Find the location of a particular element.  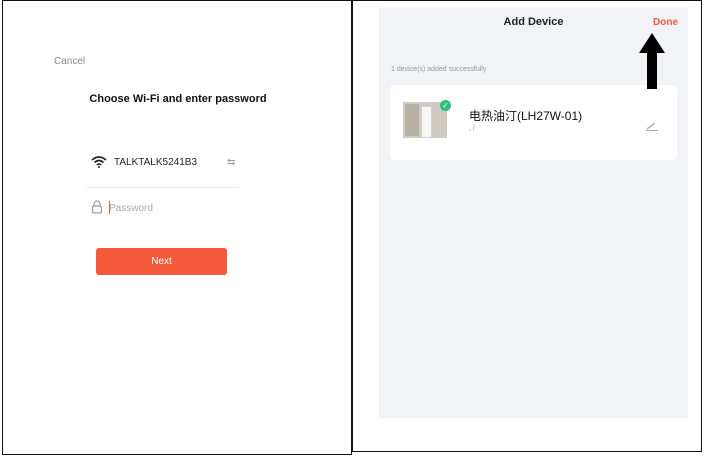

page-title: Choose Wi-Fi and enter password is located at coordinates (178, 99).